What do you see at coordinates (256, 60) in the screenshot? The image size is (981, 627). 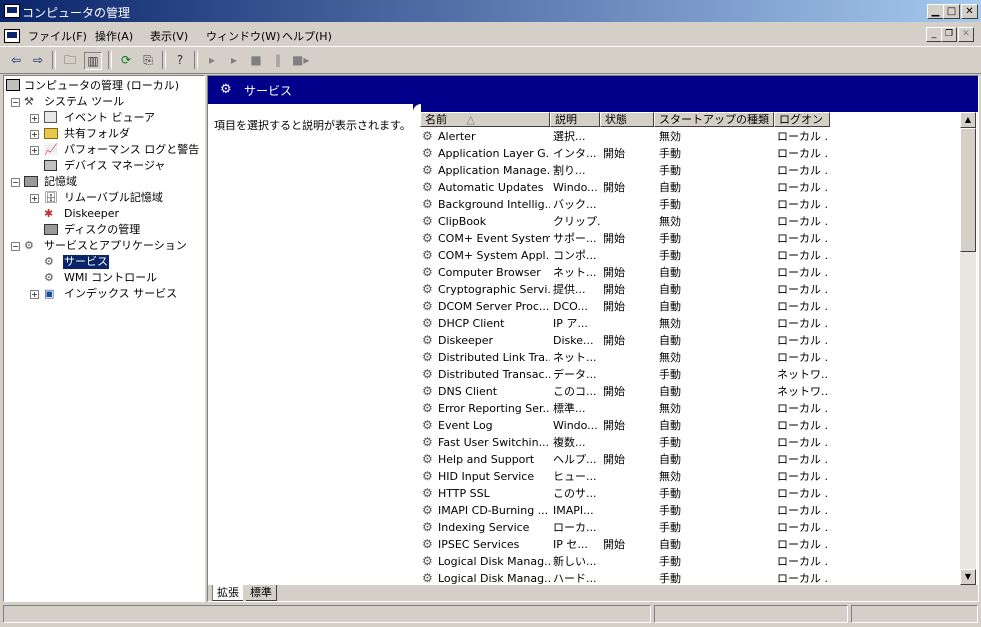 I see `stop-service-icon: ■` at bounding box center [256, 60].